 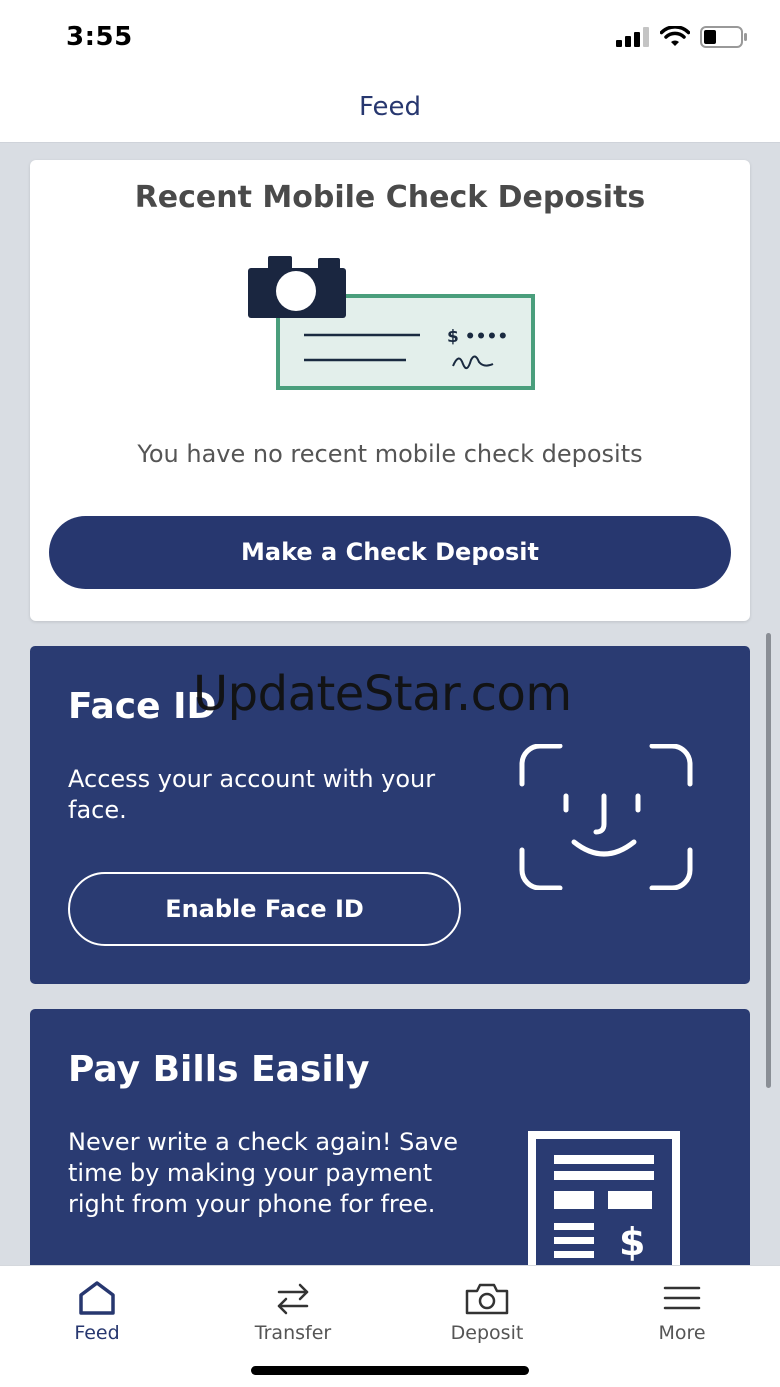 What do you see at coordinates (723, 37) in the screenshot?
I see `battery-icon` at bounding box center [723, 37].